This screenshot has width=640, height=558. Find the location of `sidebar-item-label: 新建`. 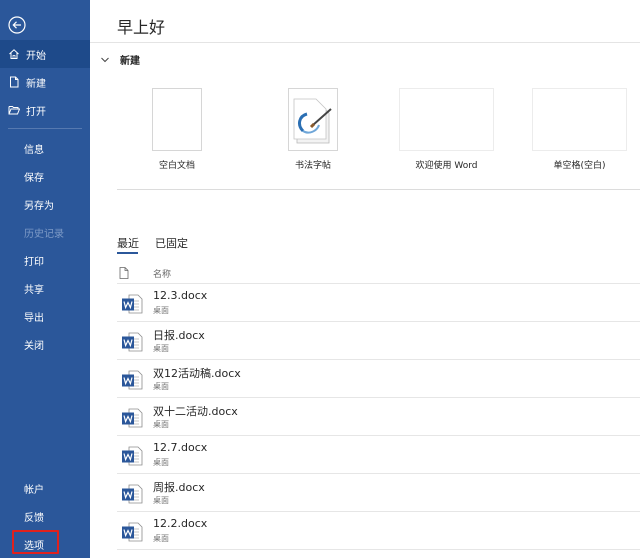

sidebar-item-label: 新建 is located at coordinates (36, 84).